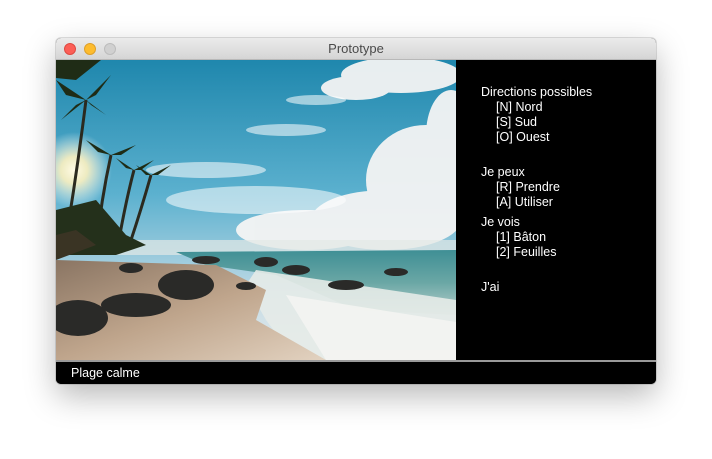 Image resolution: width=712 pixels, height=459 pixels. I want to click on direction-west-option: [O] Ouest, so click(536, 137).